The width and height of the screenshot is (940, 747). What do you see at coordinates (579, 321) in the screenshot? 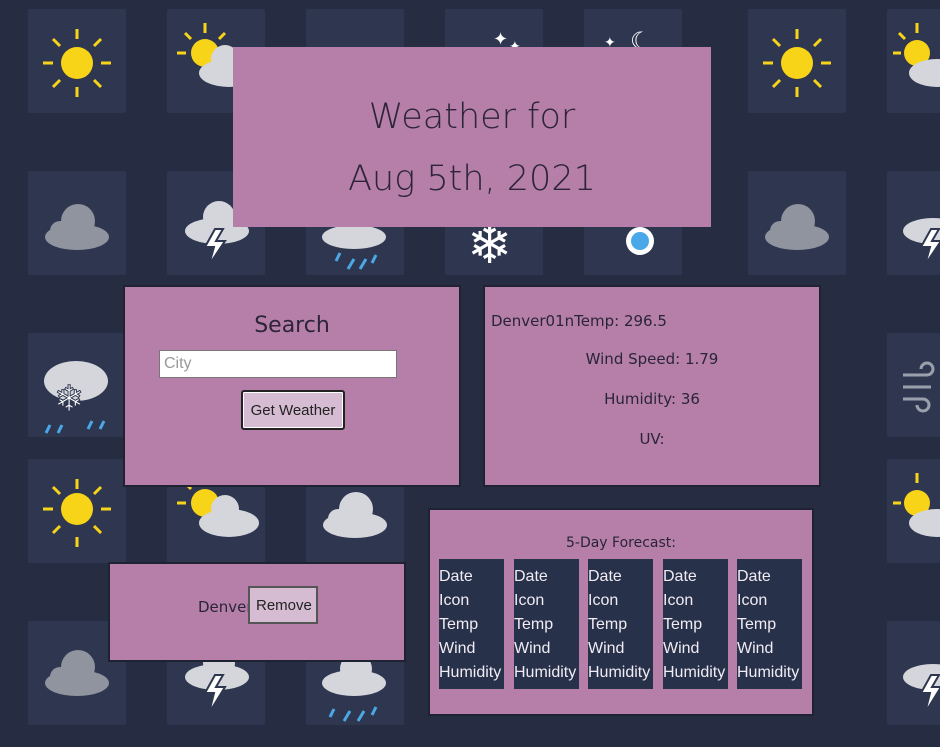
I see `current-city-temp: Denver01nTemp: 296.5` at bounding box center [579, 321].